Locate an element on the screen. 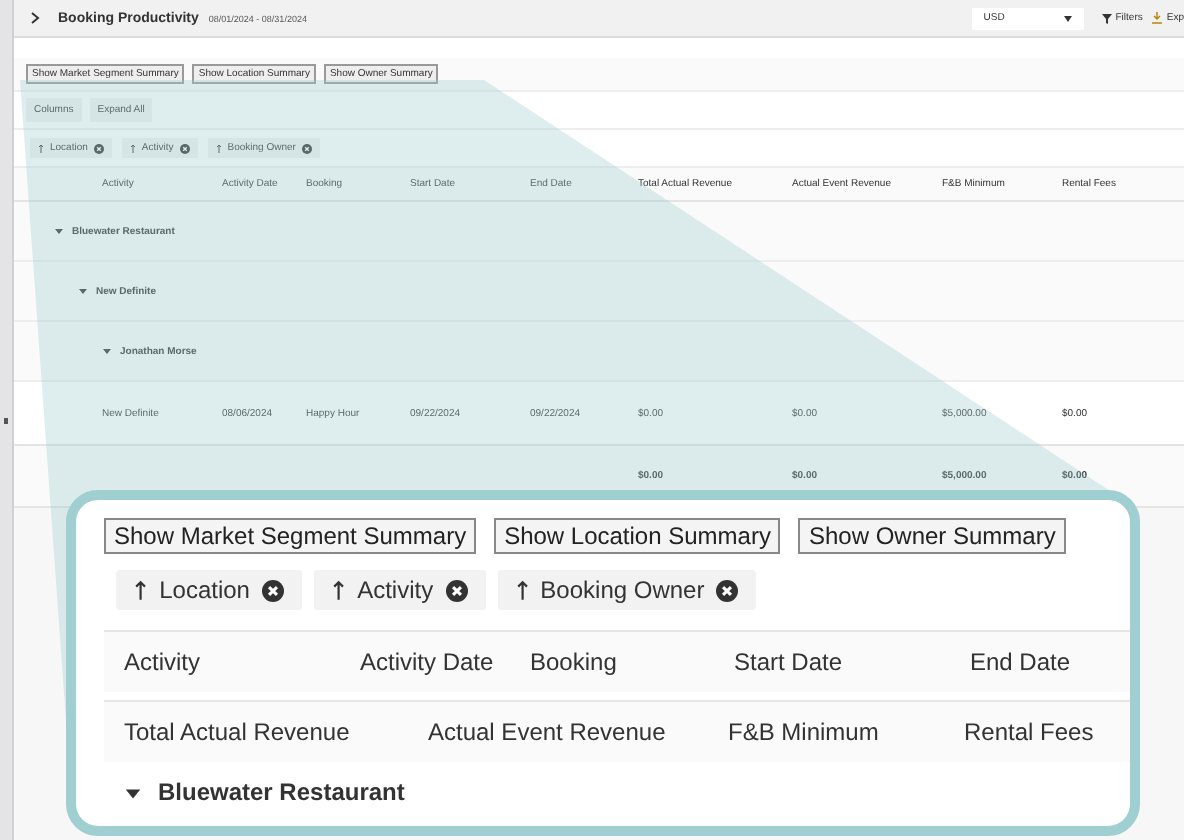 The image size is (1184, 840). column-header: Activity Date is located at coordinates (425, 662).